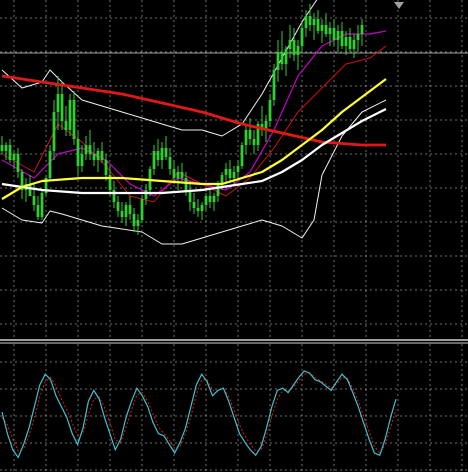  I want to click on chart-shift-marker-icon, so click(399, 5).